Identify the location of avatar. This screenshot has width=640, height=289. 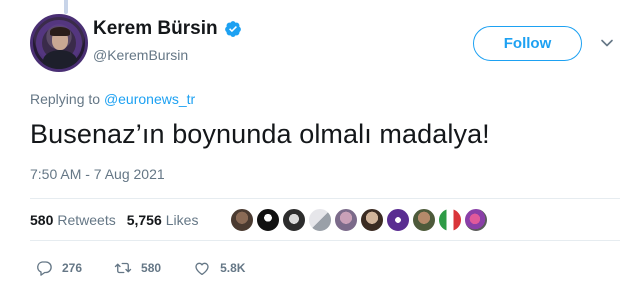
(59, 43).